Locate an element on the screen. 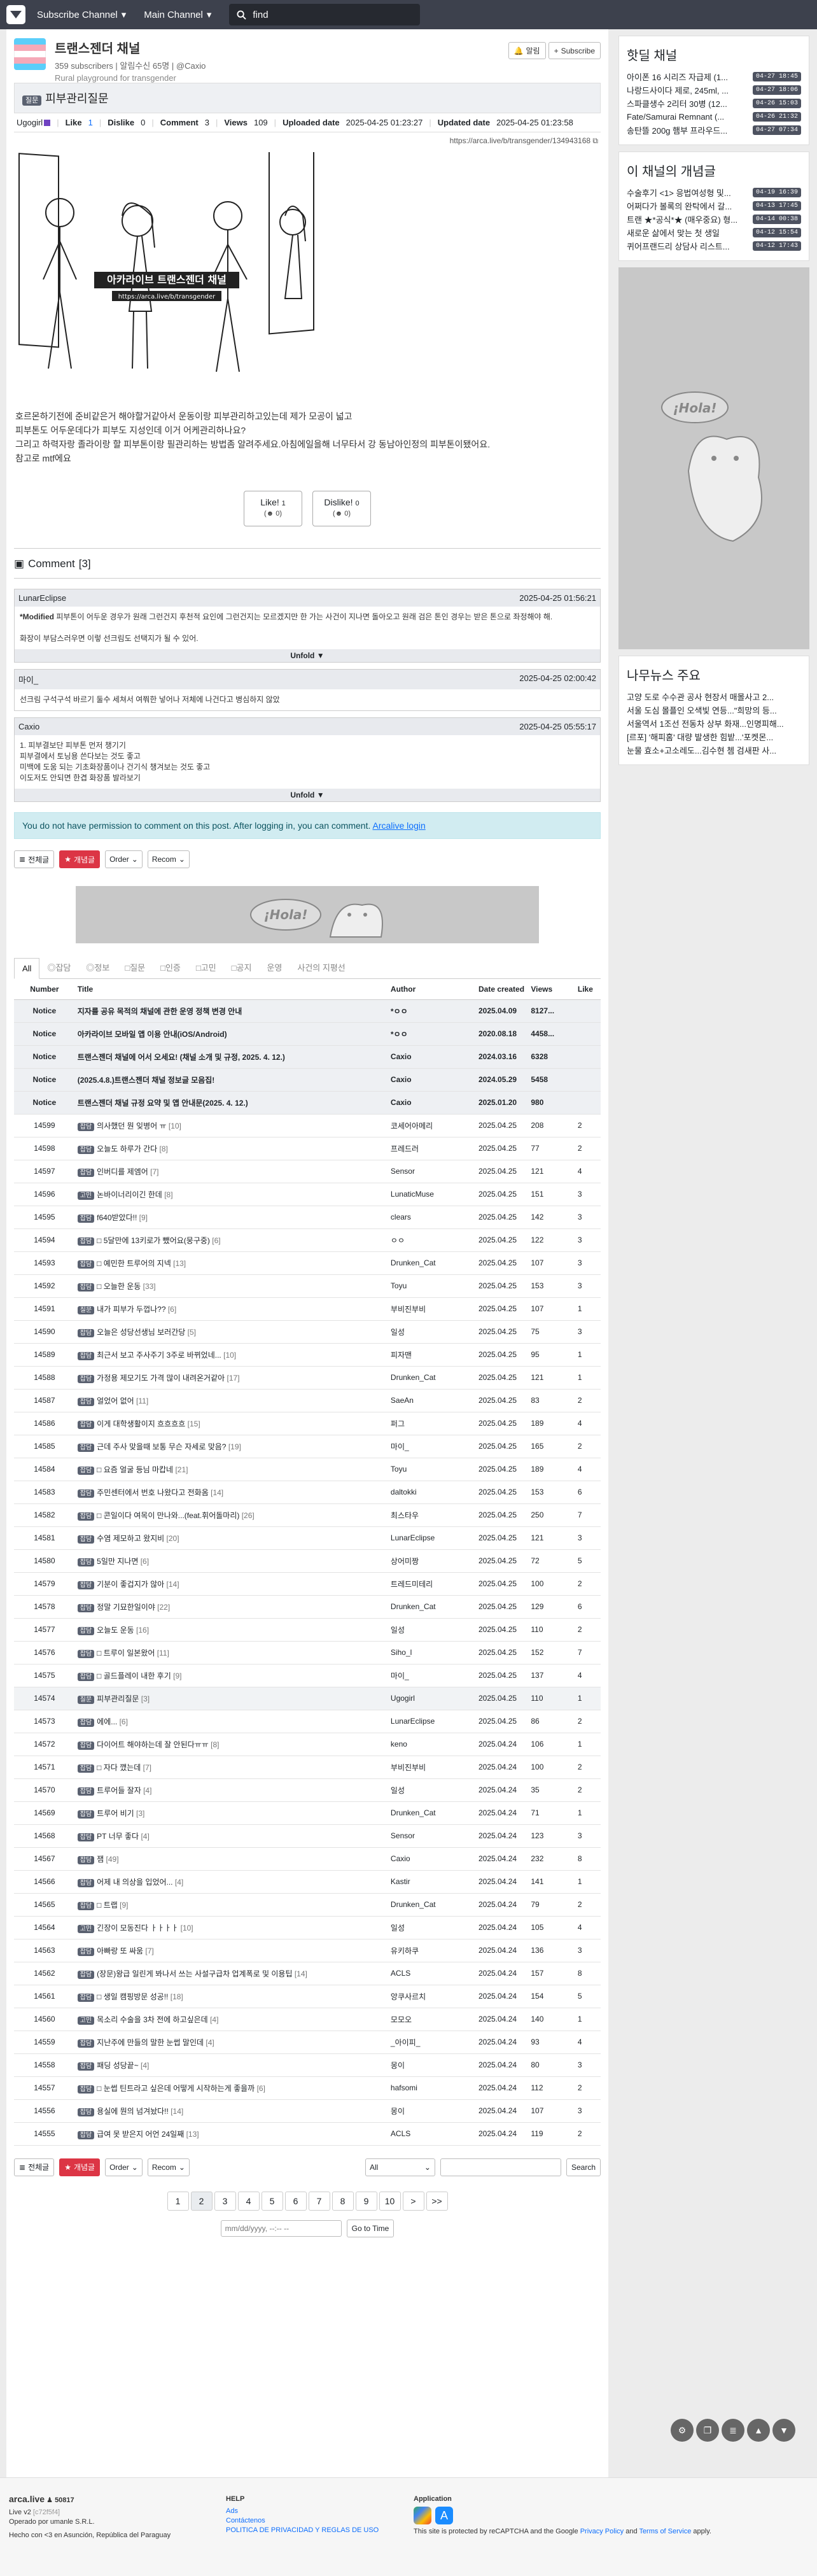 This screenshot has height=2576, width=817. table-row: 14590 잡담 오늘은 성당선생님 보러간당 [5] 일성 2025.04.25 75 3 is located at coordinates (308, 1332).